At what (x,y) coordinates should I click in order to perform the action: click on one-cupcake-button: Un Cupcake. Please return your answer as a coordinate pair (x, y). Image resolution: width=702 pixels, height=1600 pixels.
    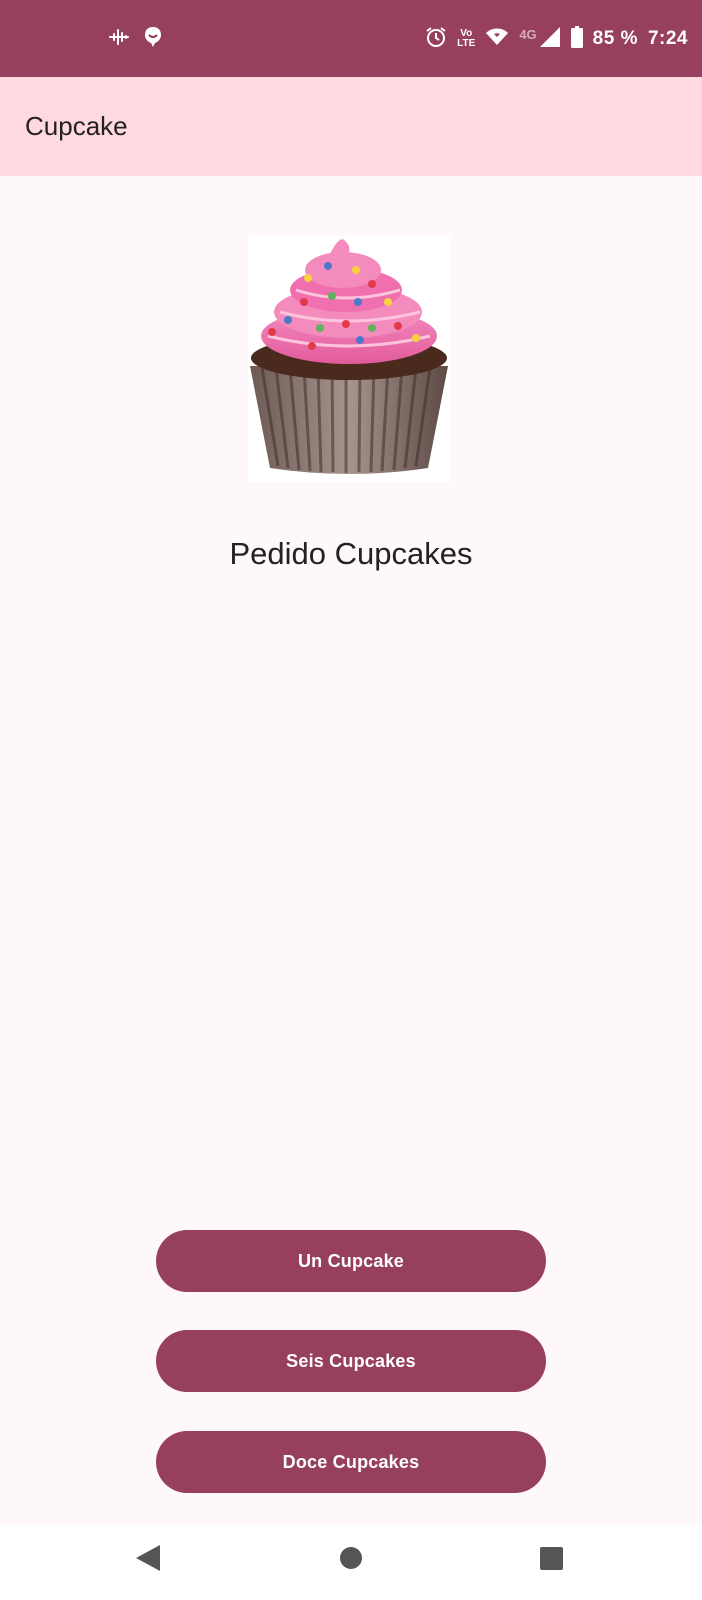
    Looking at the image, I should click on (351, 1261).